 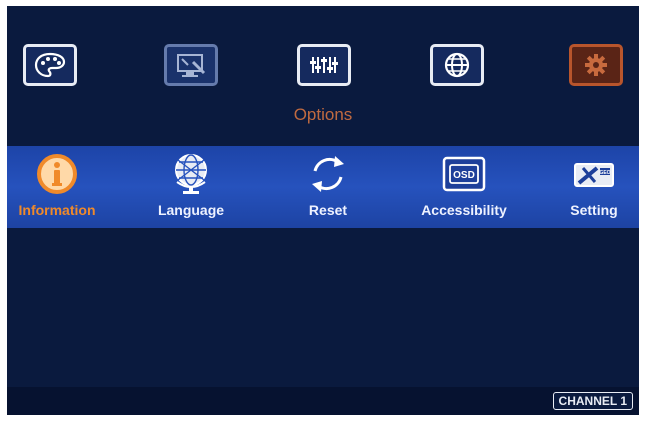 What do you see at coordinates (57, 210) in the screenshot?
I see `option-label: Information` at bounding box center [57, 210].